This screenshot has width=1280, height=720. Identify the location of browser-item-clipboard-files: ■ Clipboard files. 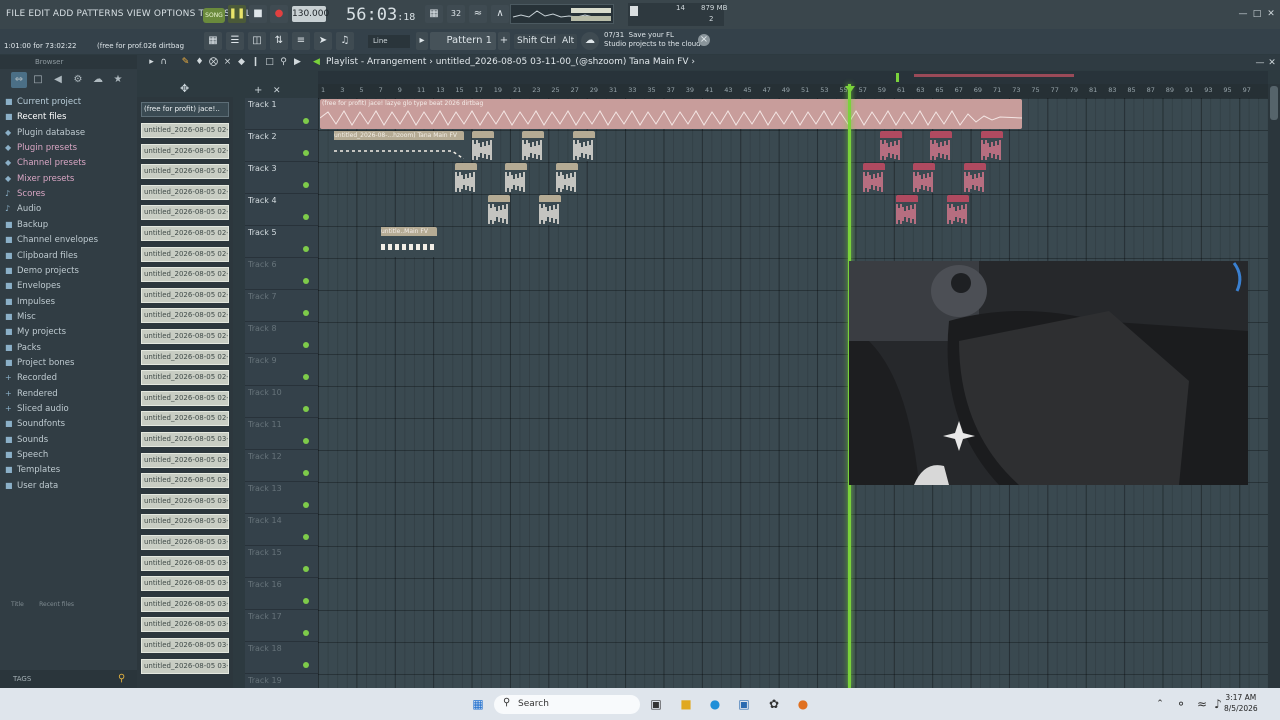
(70, 255).